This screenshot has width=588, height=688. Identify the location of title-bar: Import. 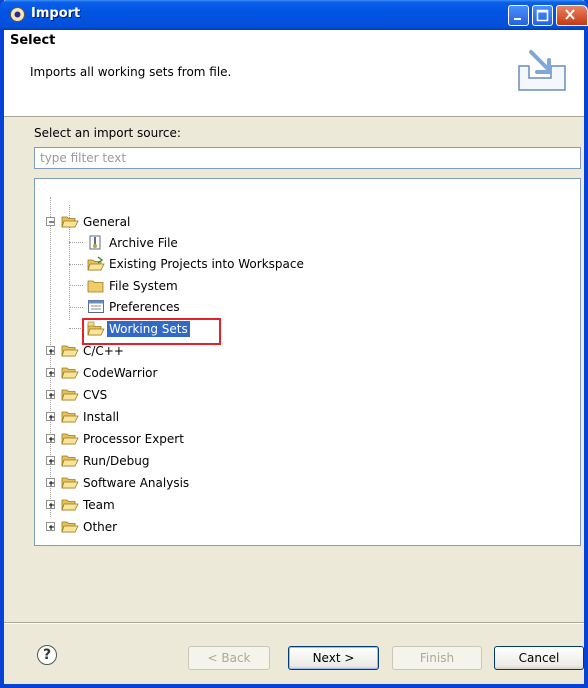
(294, 15).